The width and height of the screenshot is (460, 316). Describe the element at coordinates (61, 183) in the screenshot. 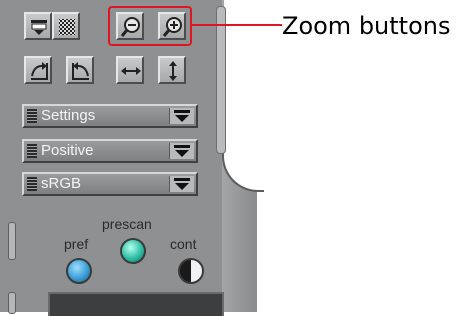

I see `color-space-select-value: sRGB` at that location.